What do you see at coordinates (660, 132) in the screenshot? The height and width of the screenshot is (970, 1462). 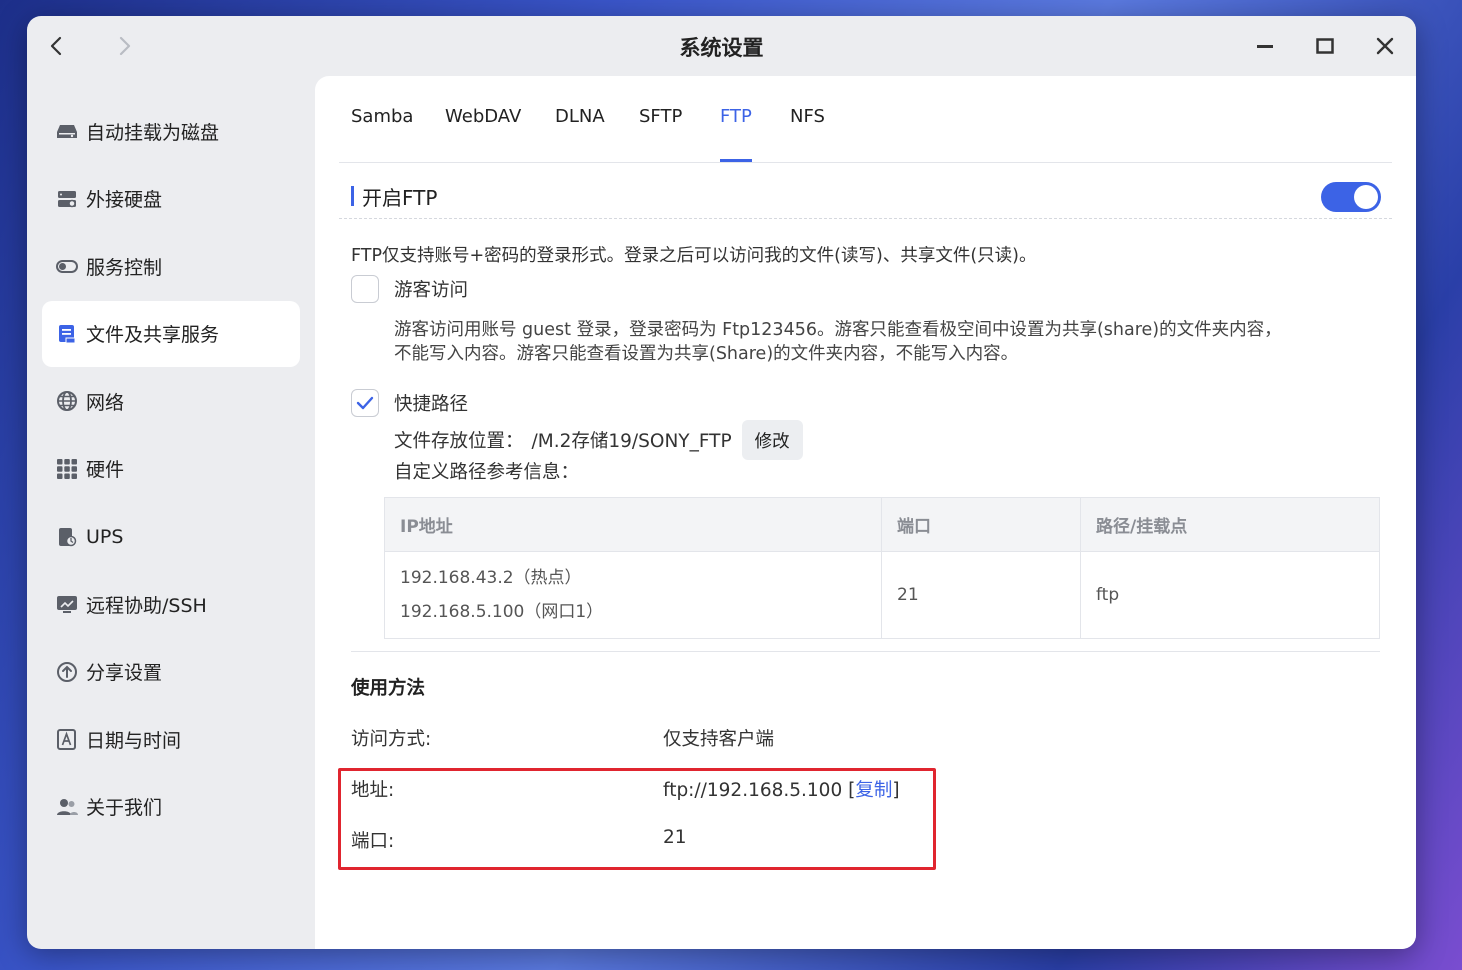 I see `tab-sftp: SFTP` at bounding box center [660, 132].